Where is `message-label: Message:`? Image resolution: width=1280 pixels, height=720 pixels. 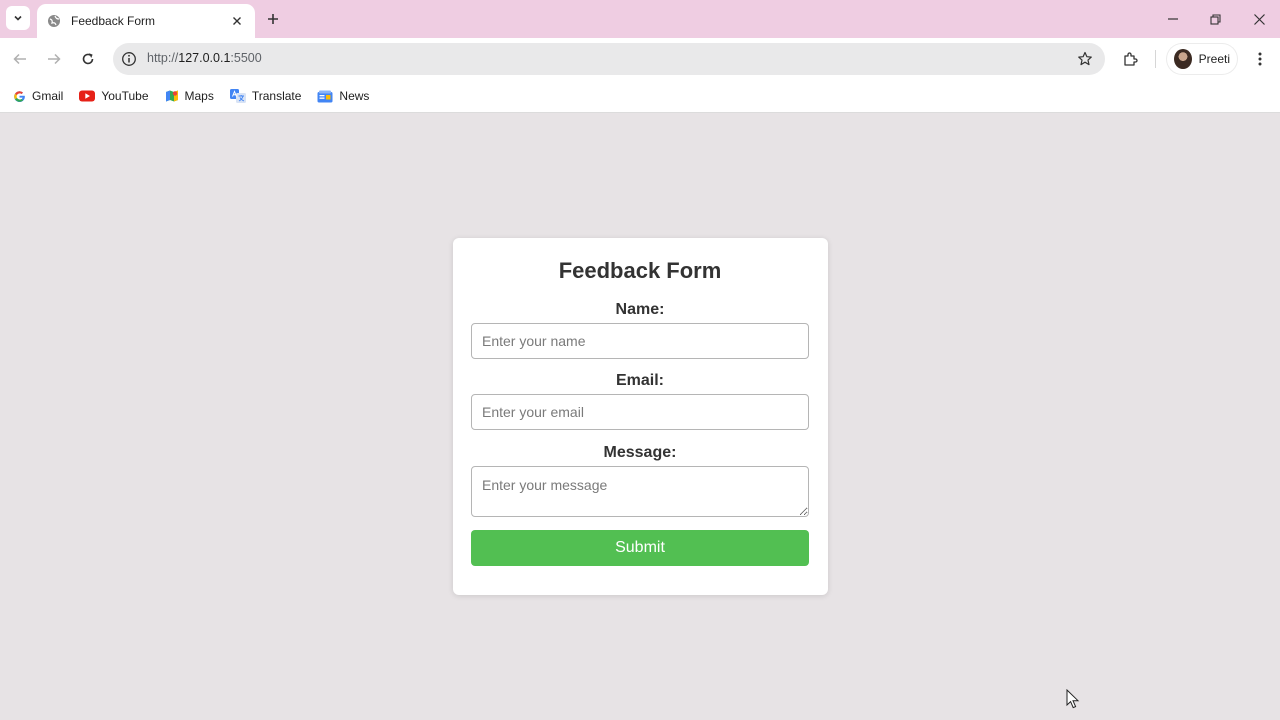 message-label: Message: is located at coordinates (640, 452).